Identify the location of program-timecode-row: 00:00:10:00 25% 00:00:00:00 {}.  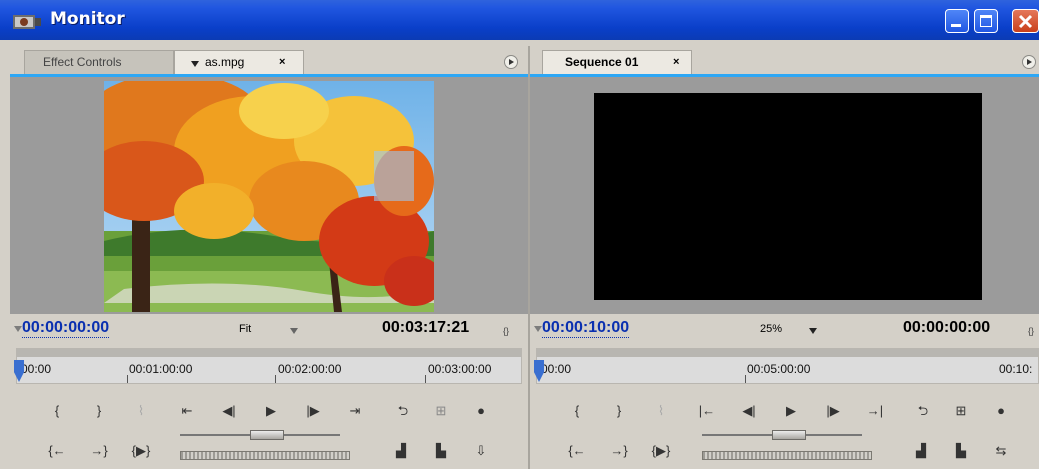
(784, 330).